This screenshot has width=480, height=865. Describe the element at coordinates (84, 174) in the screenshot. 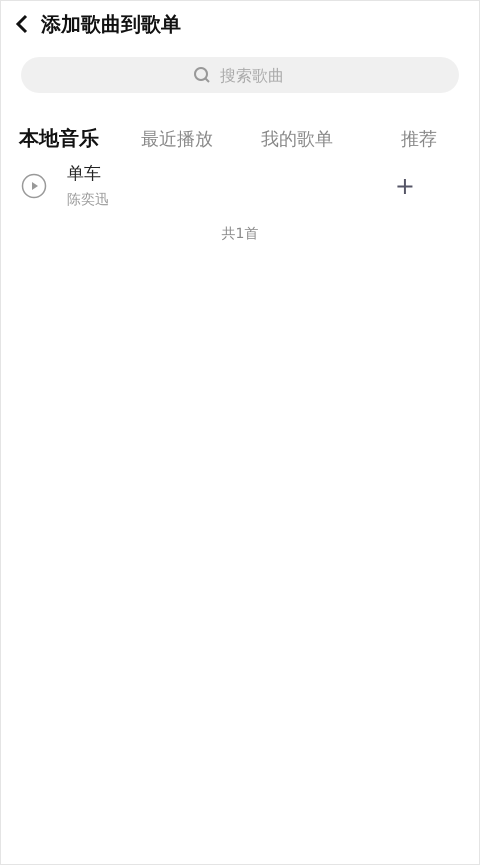

I see `song-title: 单车` at that location.